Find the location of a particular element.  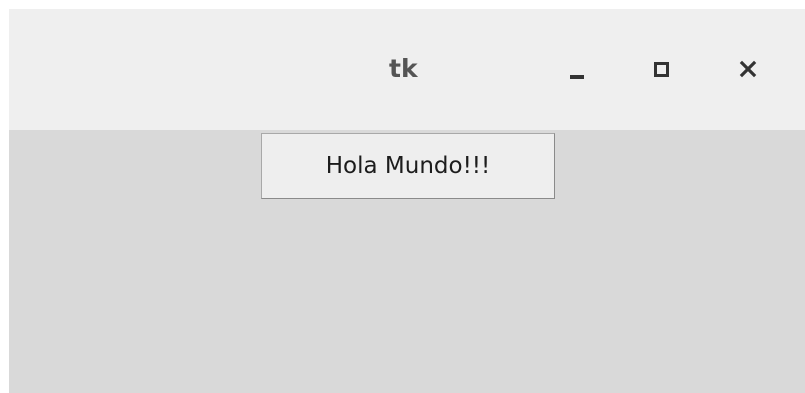

hola-mundo-button: Hola Mundo!!! is located at coordinates (408, 166).